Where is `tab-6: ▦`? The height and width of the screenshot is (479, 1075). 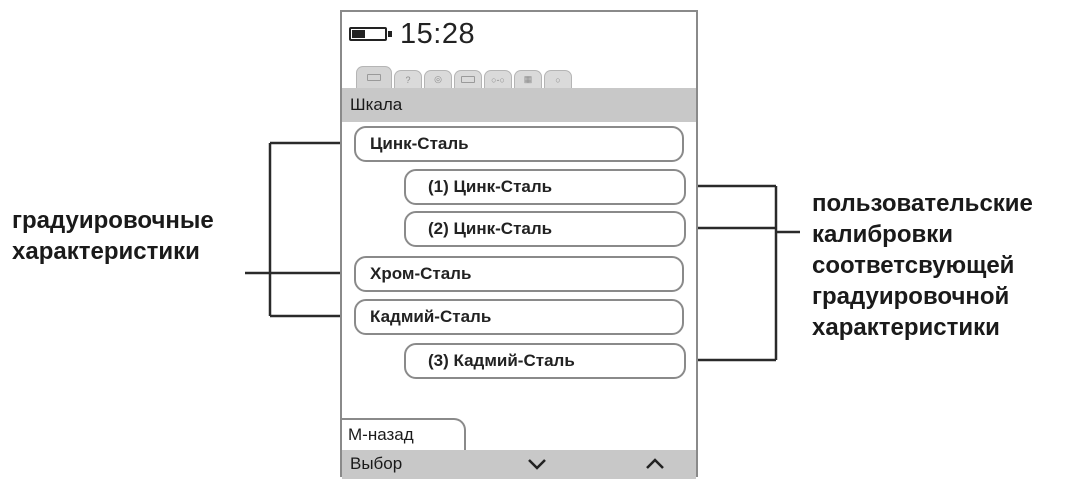
tab-6: ▦ is located at coordinates (528, 79).